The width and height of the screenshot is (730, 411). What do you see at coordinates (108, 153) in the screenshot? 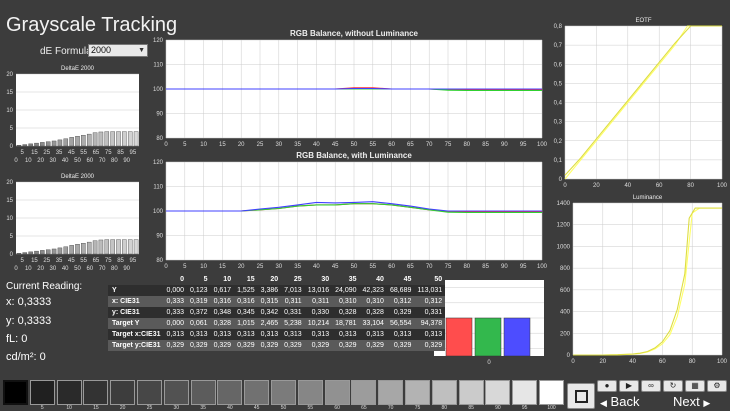
I see `x-tick-label: 75` at bounding box center [108, 153].